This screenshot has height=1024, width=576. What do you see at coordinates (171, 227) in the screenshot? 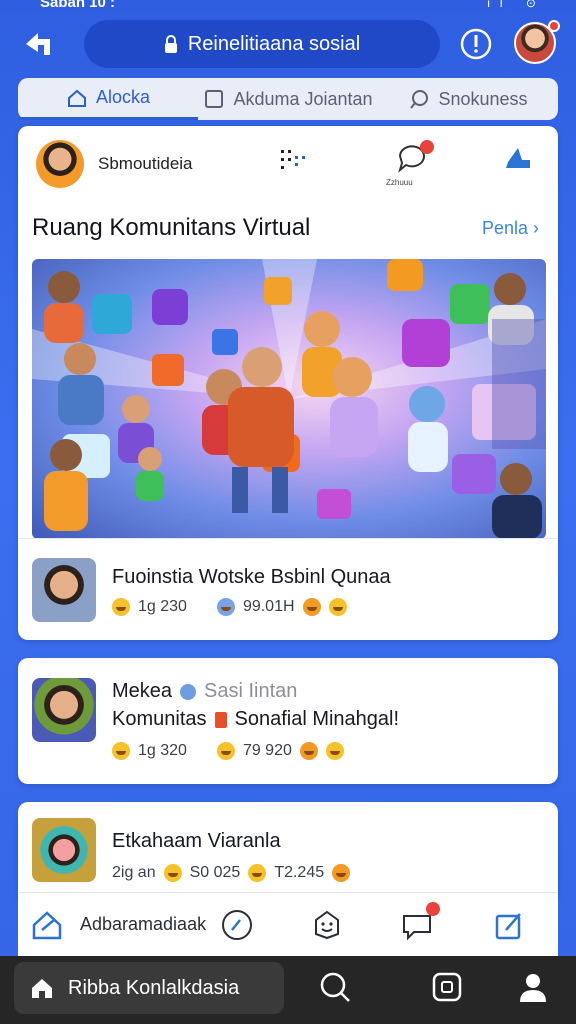
I see `section-title: Ruang Komunitans Virtual` at bounding box center [171, 227].